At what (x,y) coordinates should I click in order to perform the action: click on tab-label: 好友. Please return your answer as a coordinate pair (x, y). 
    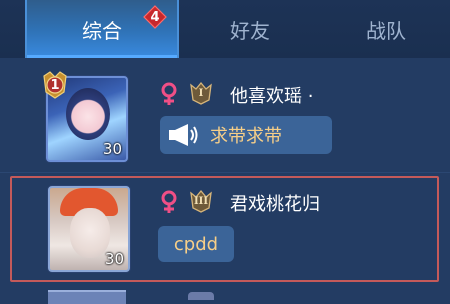
    Looking at the image, I should click on (250, 30).